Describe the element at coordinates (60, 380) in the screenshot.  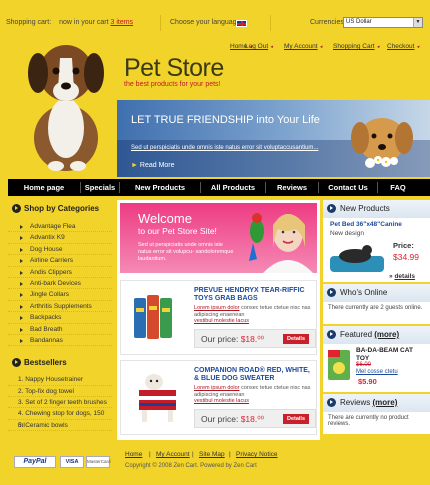
I see `bestseller-item: 1. Nappy Housetrainer` at that location.